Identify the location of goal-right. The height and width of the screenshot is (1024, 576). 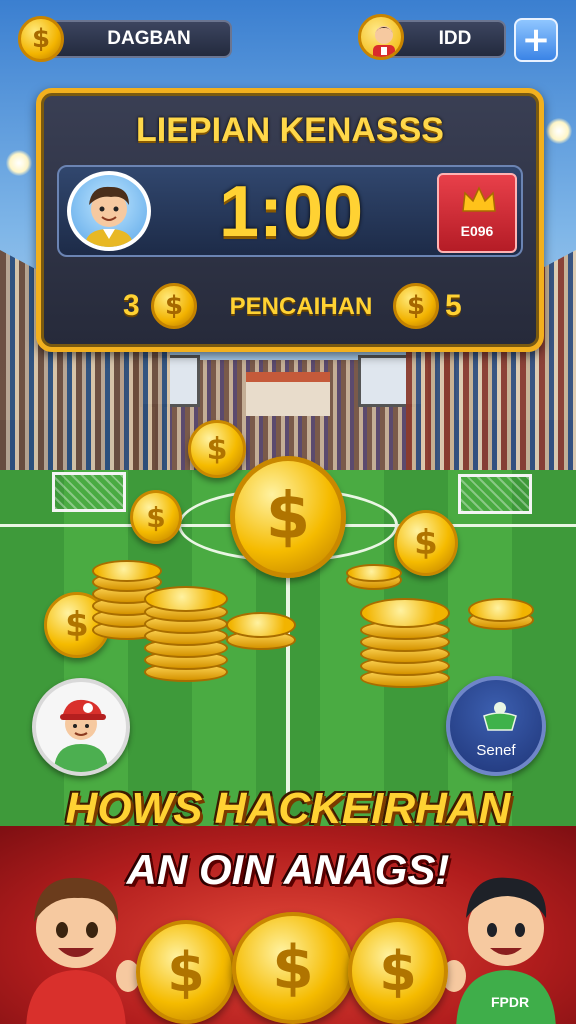
(495, 494).